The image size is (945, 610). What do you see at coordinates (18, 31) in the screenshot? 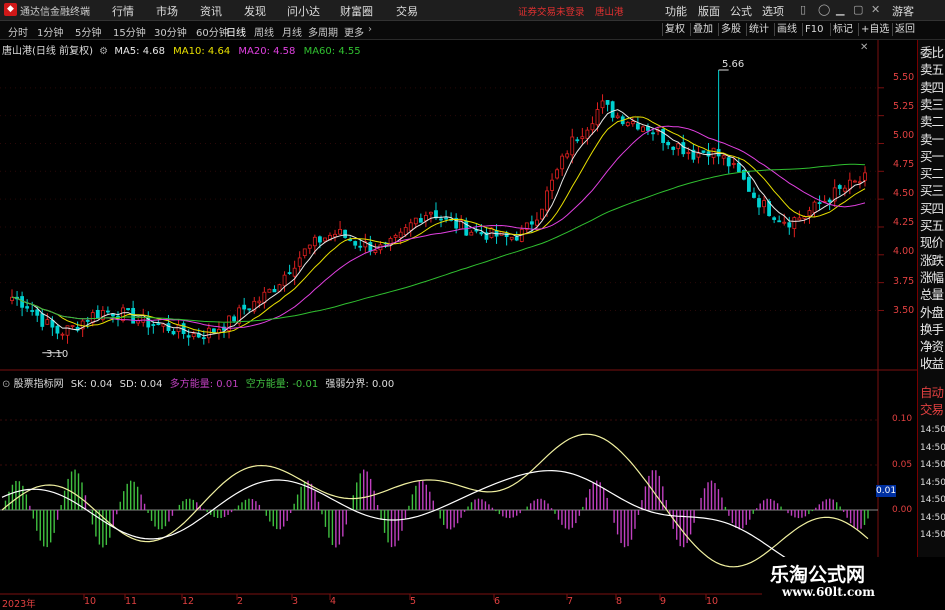
I see `period-fenshi: 分时` at bounding box center [18, 31].